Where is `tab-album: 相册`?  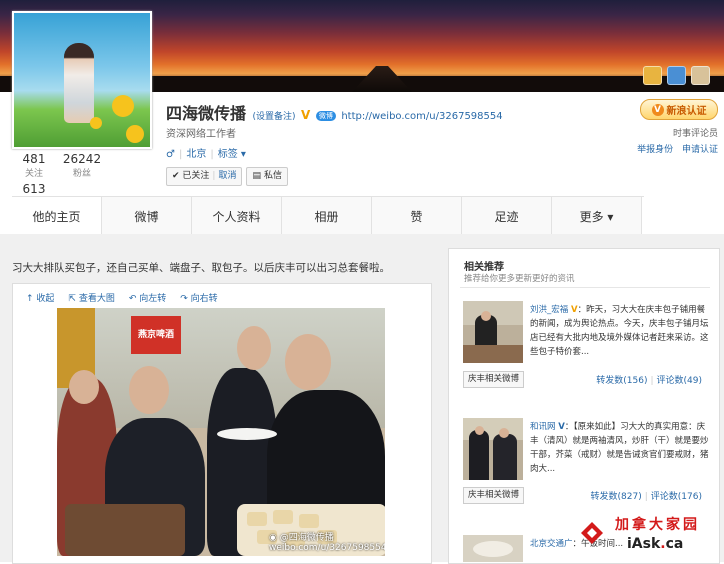 tab-album: 相册 is located at coordinates (327, 216).